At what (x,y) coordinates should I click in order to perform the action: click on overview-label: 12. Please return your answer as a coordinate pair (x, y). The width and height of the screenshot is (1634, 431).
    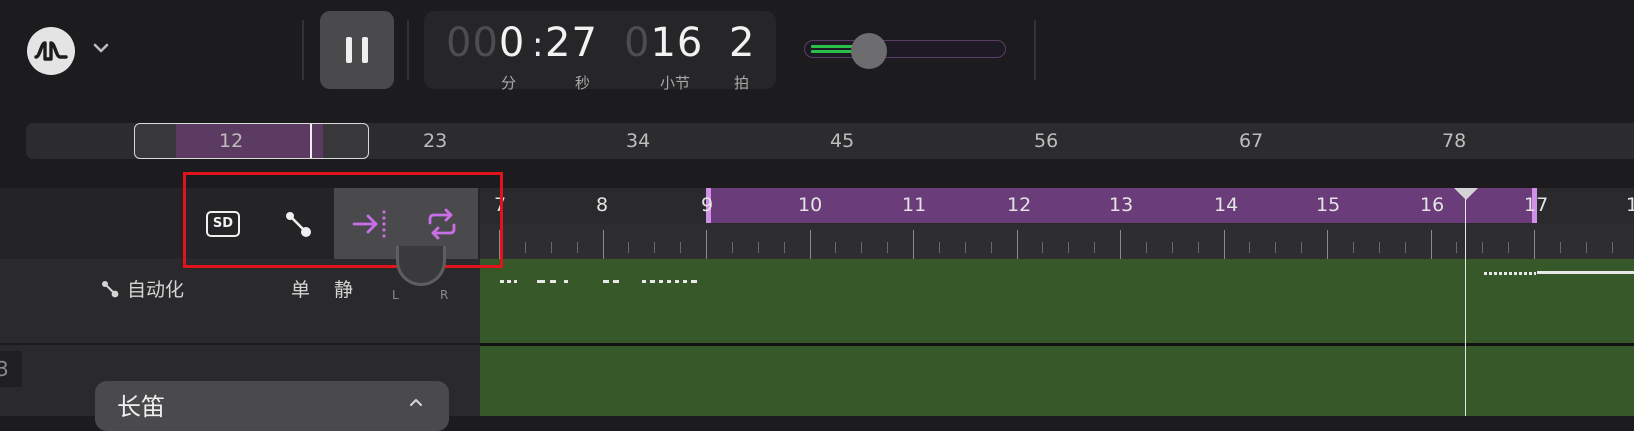
    Looking at the image, I should click on (231, 141).